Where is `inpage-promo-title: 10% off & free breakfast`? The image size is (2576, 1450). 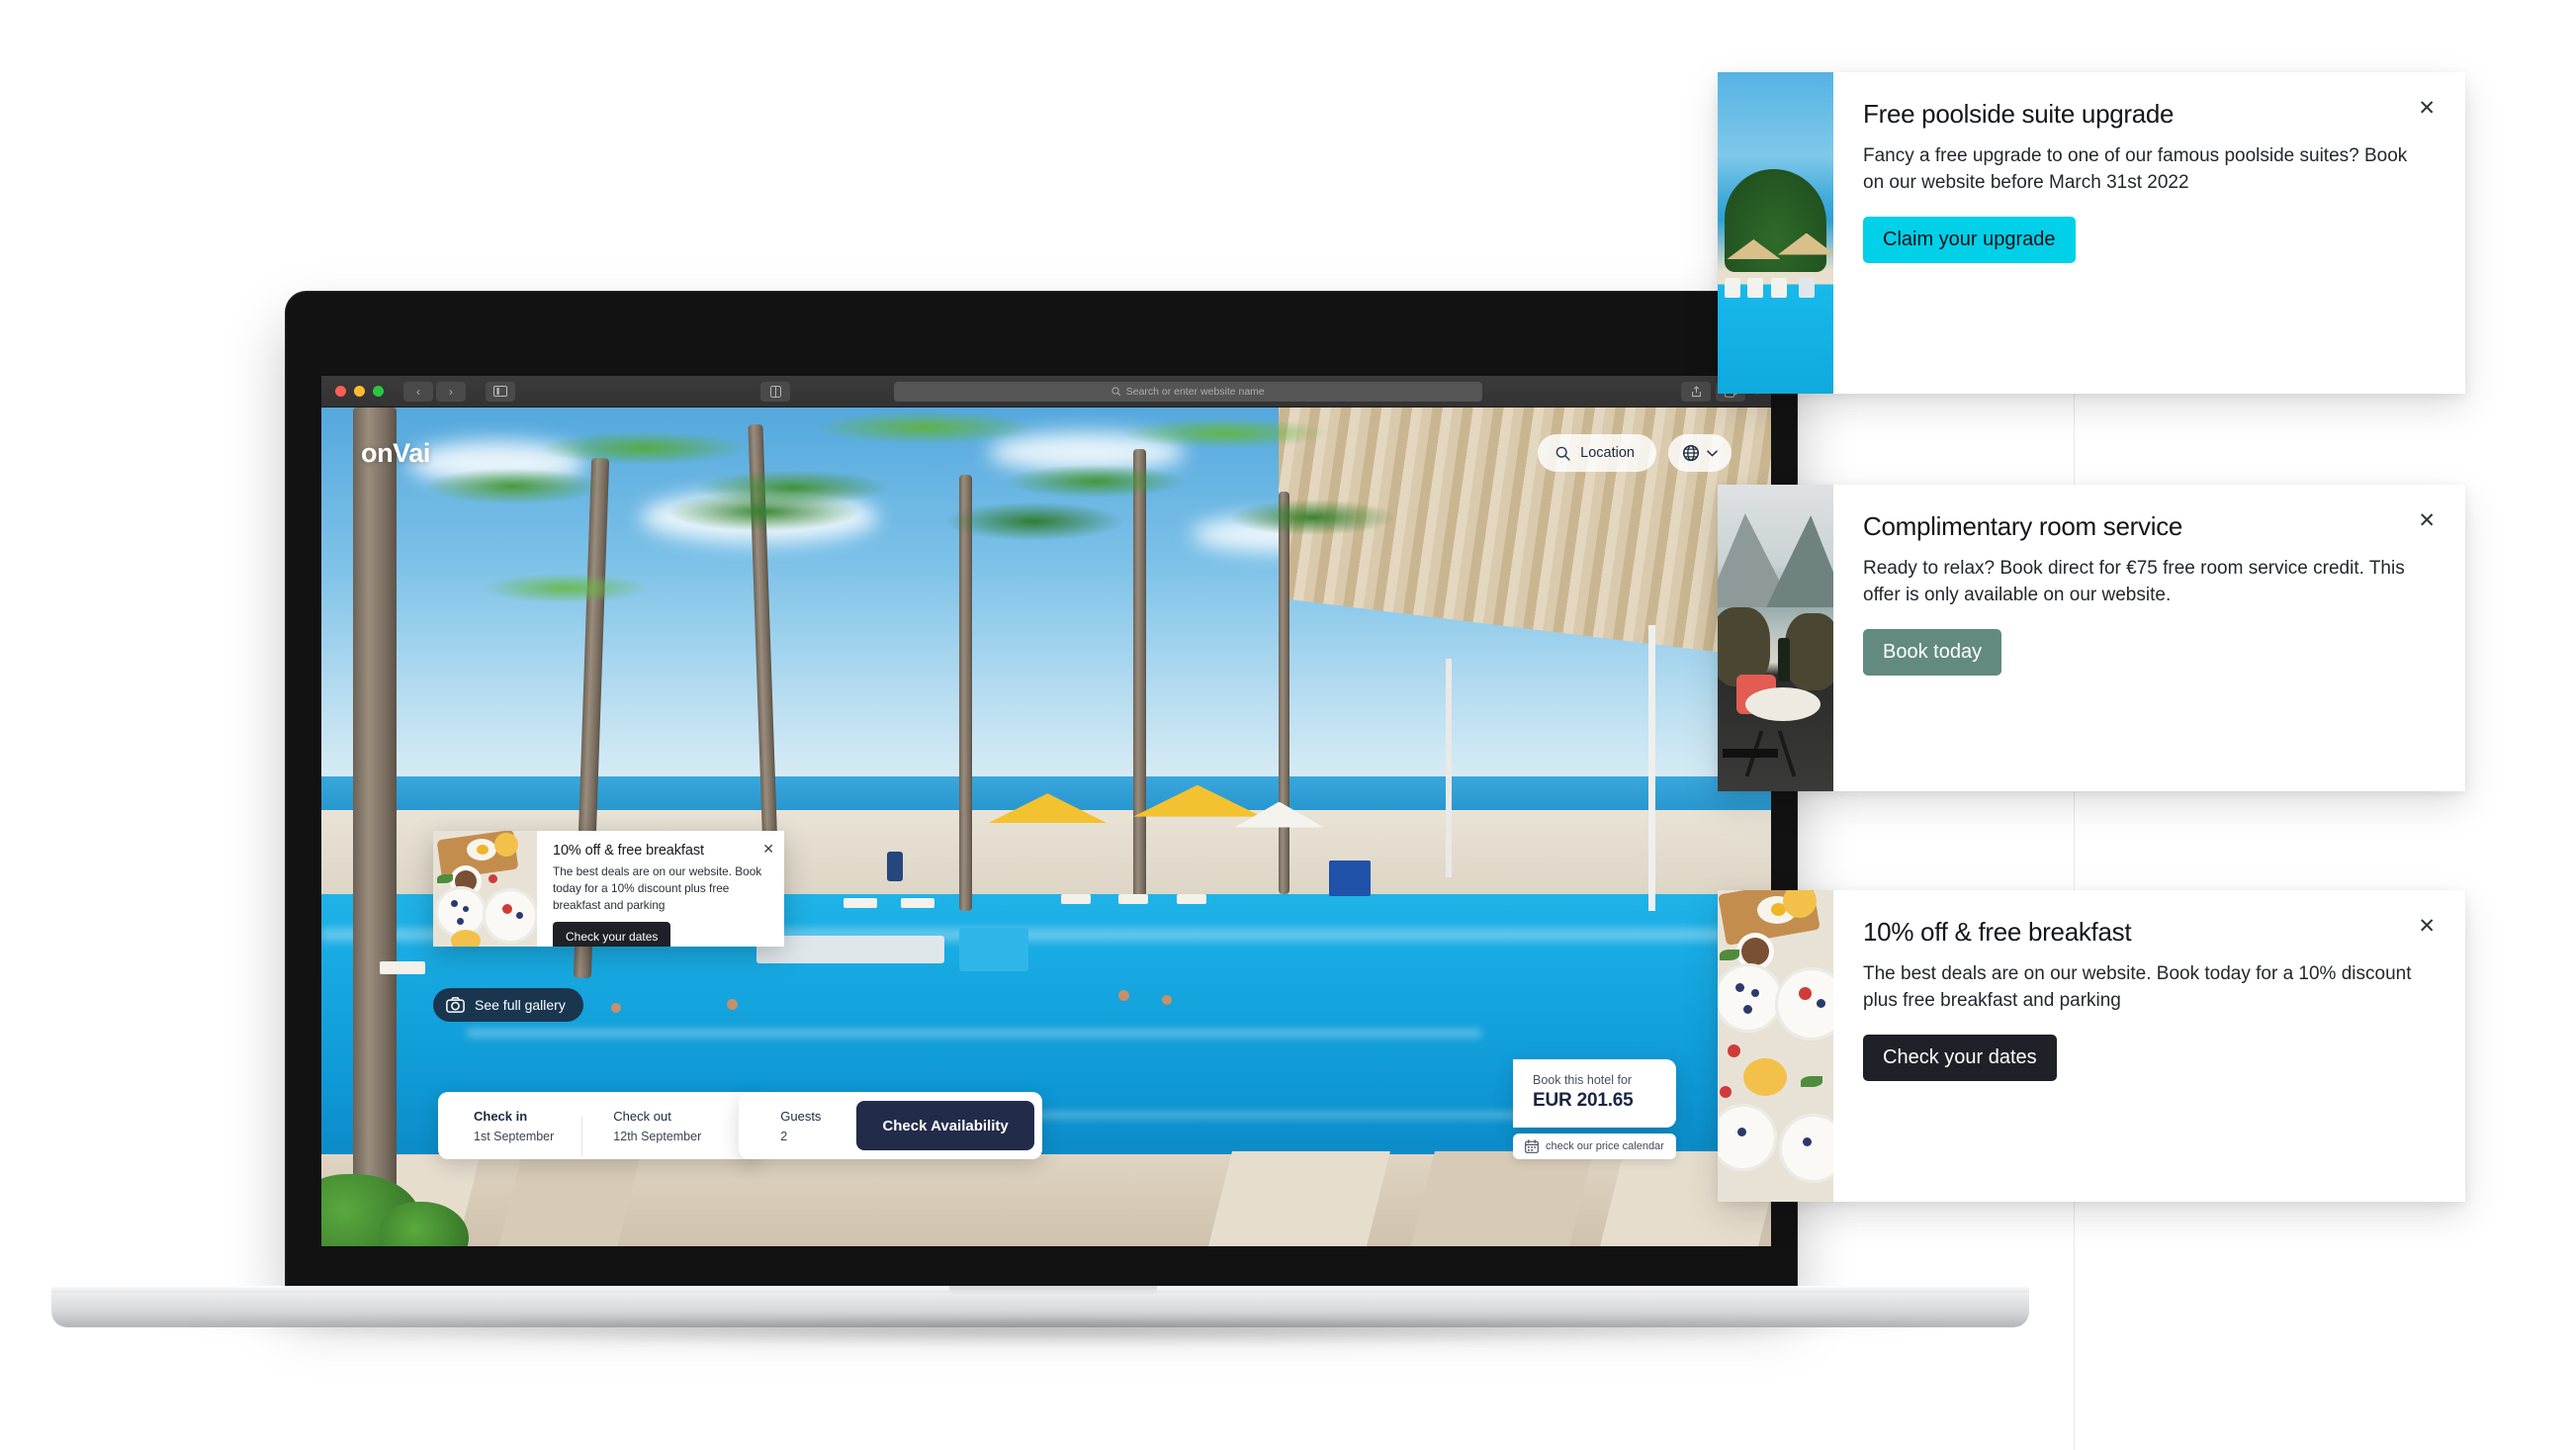
inpage-promo-title: 10% off & free breakfast is located at coordinates (628, 851).